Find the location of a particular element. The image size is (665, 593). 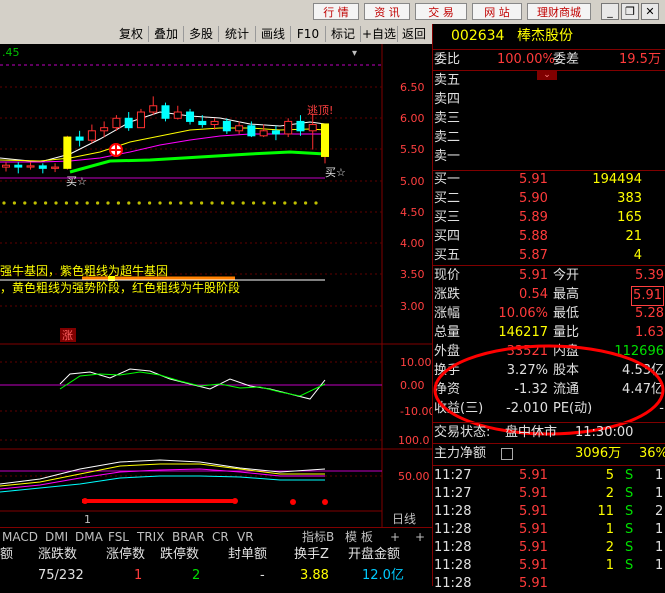

tab-cr: CR is located at coordinates (220, 537).